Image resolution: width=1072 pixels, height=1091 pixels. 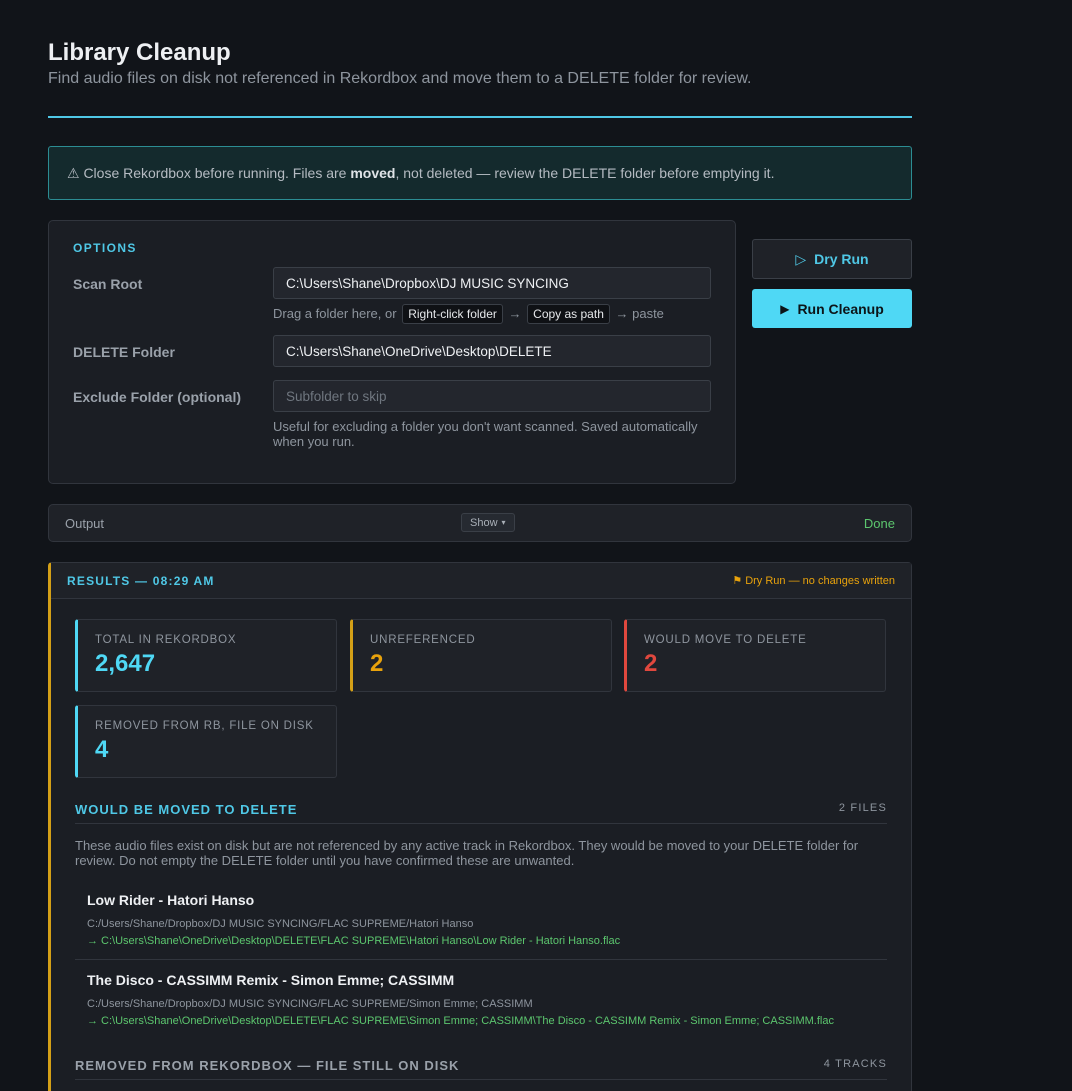 I want to click on dry-run-button: ▷ Dry Run, so click(x=832, y=259).